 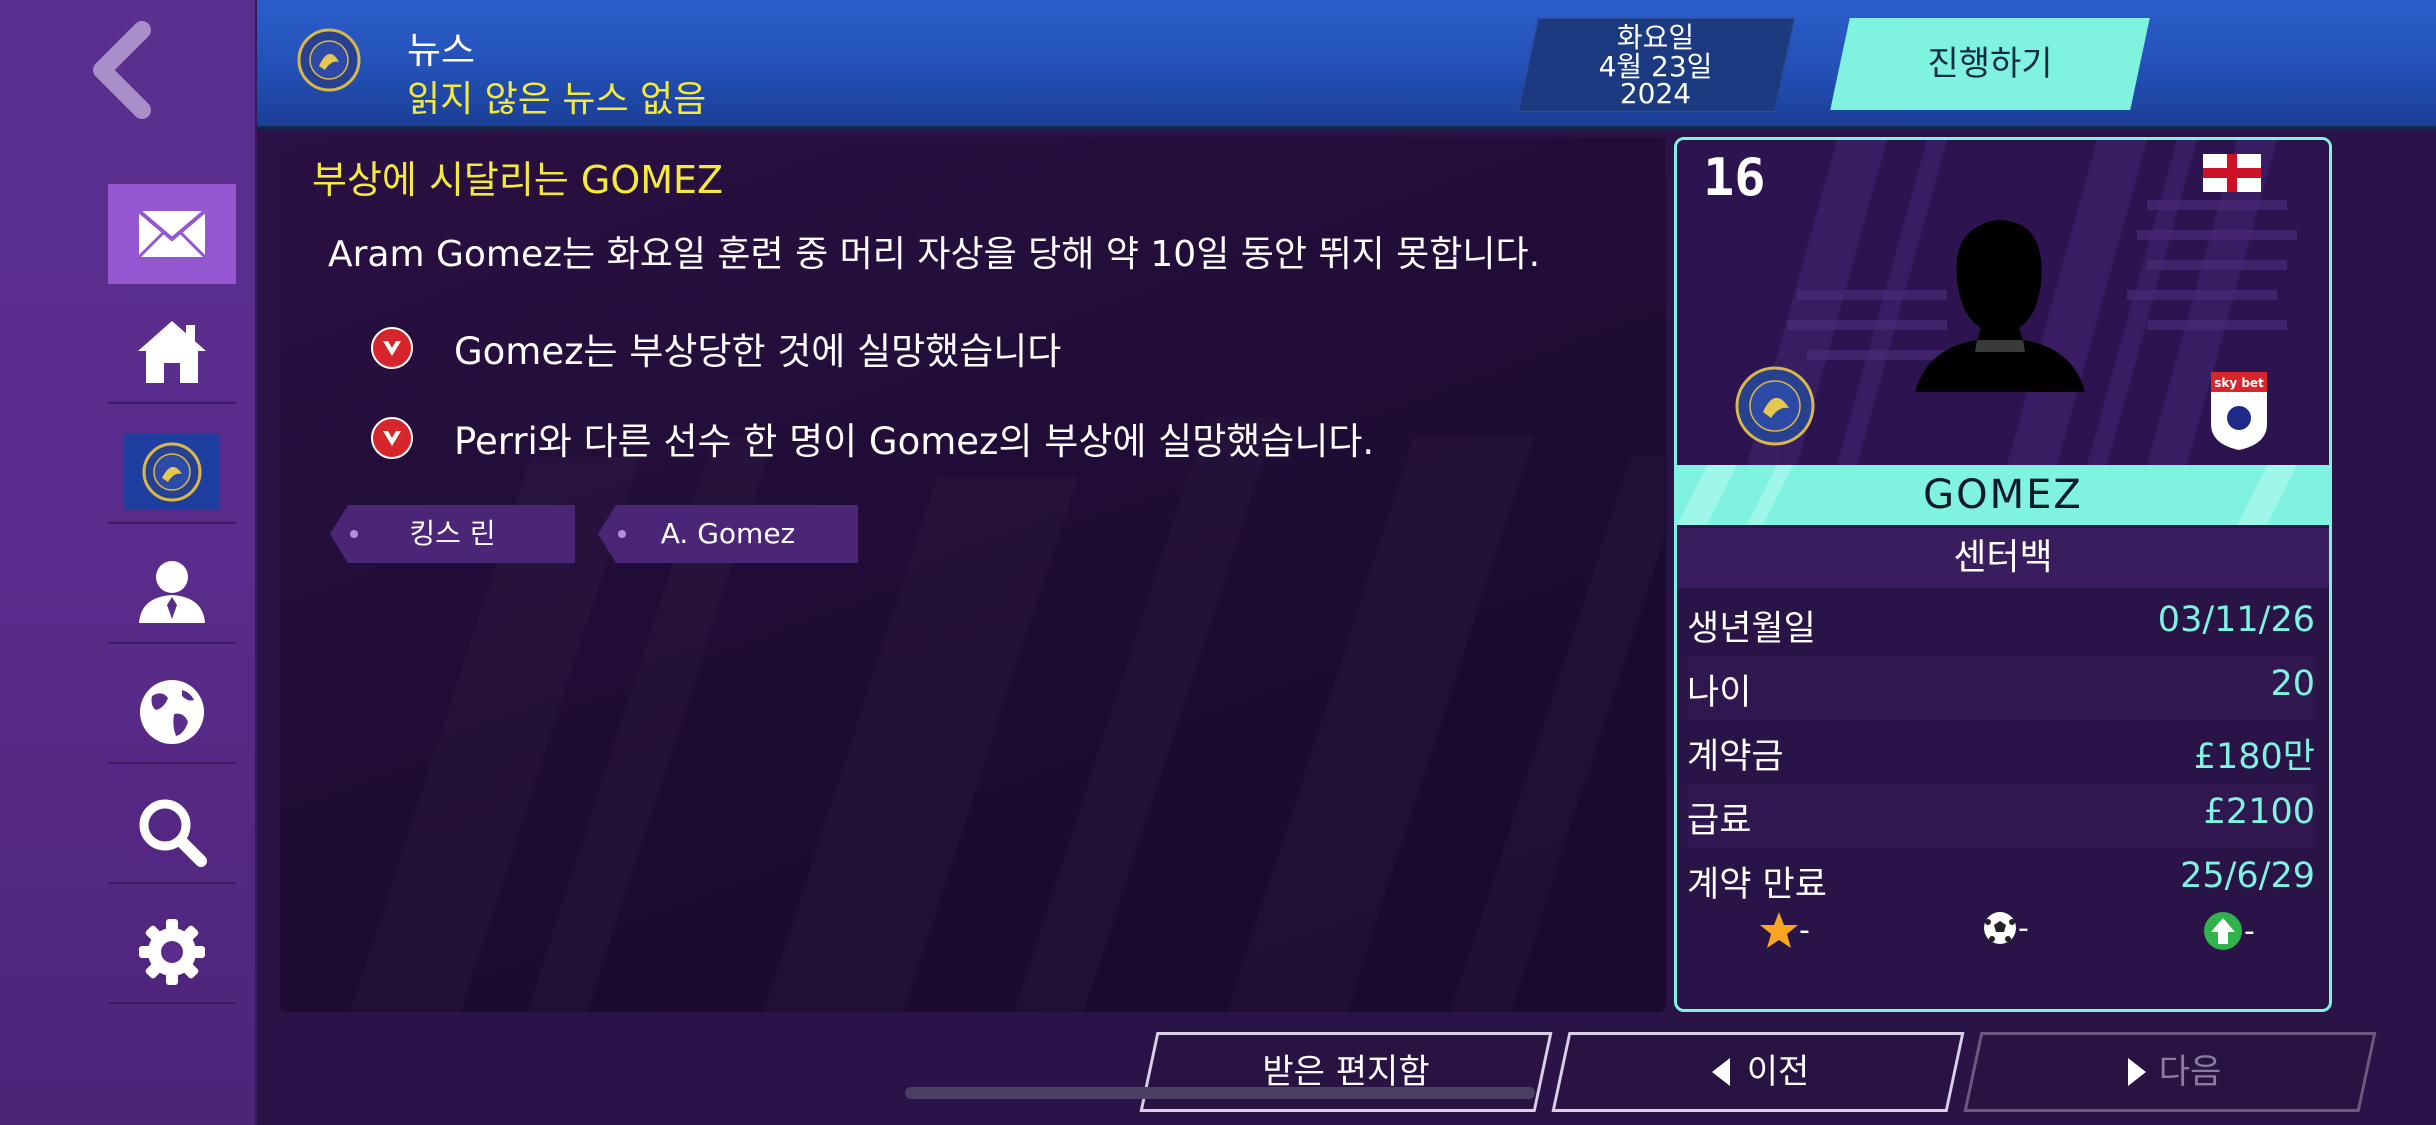 I want to click on stat-label: 급료, so click(x=1719, y=821).